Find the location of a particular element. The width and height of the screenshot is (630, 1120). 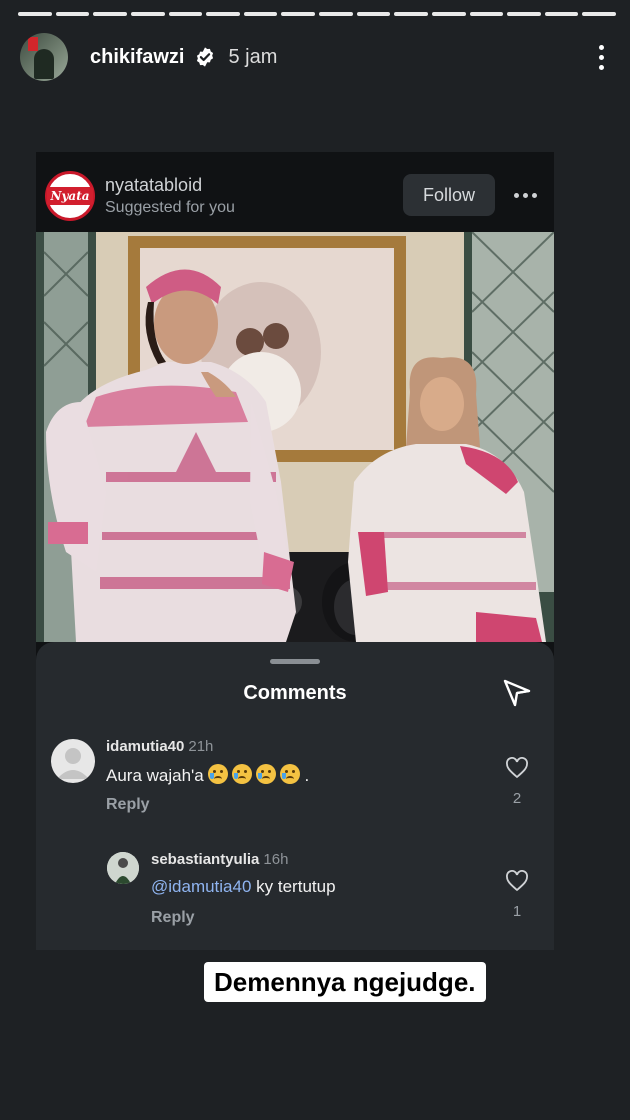

more-horizontal-icon is located at coordinates (525, 195).